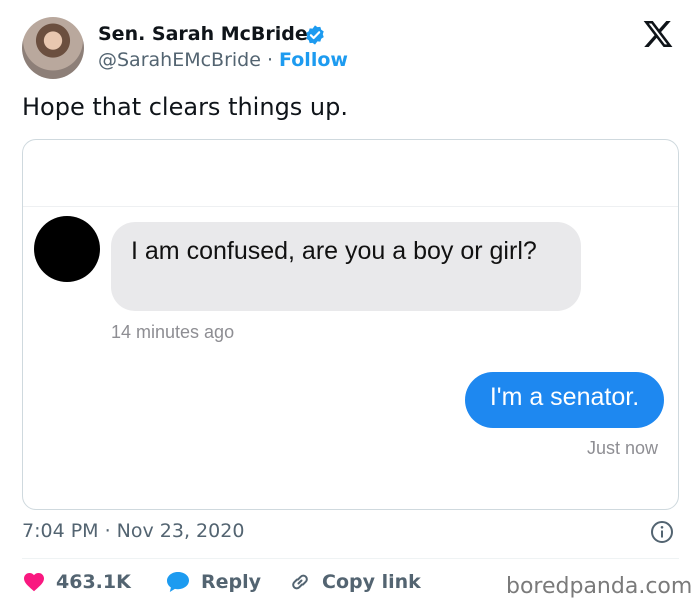 This screenshot has height=612, width=700. Describe the element at coordinates (133, 531) in the screenshot. I see `tweet-timestamp: 7:04 PM · Nov 23, 2020` at that location.